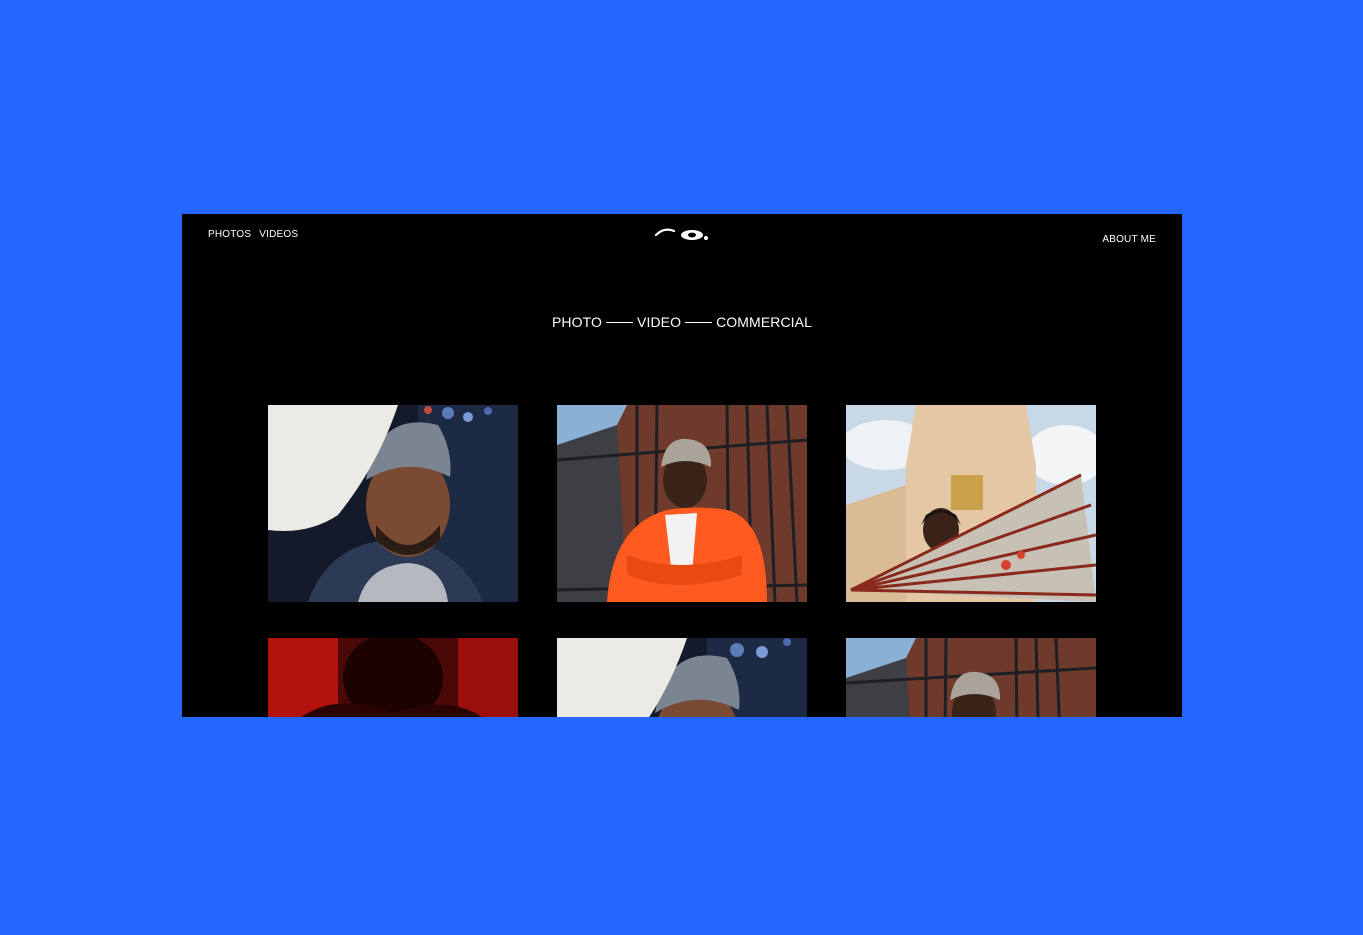 The width and height of the screenshot is (1363, 935). Describe the element at coordinates (659, 322) in the screenshot. I see `tagline-video: VIDEO` at that location.